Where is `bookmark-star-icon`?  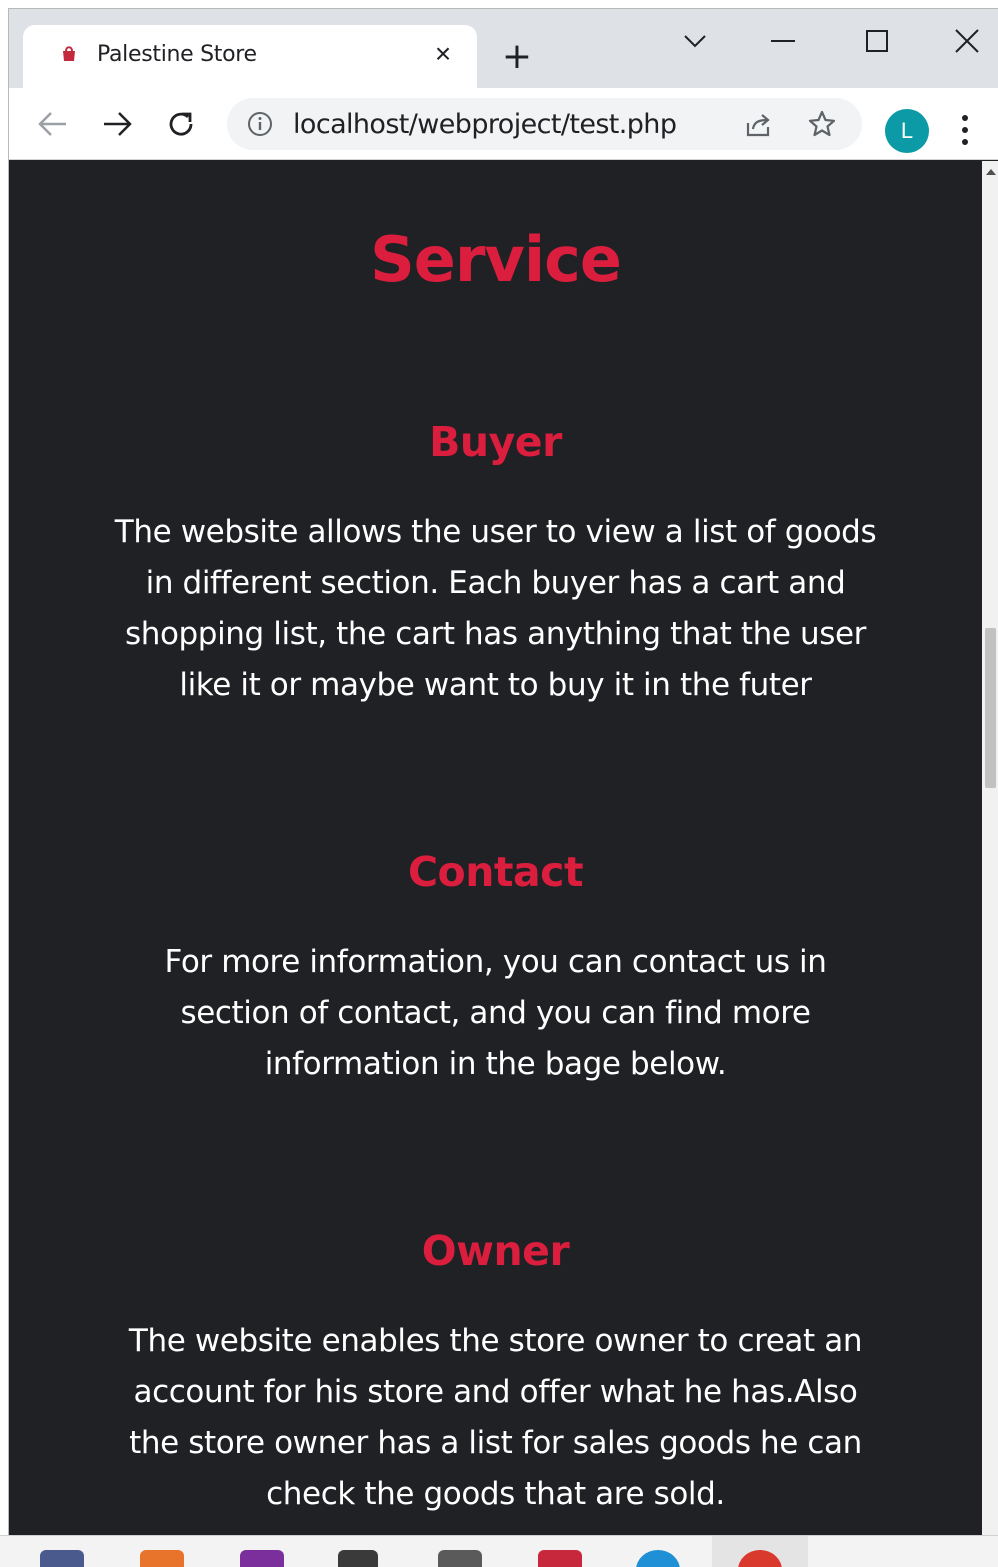
bookmark-star-icon is located at coordinates (822, 124).